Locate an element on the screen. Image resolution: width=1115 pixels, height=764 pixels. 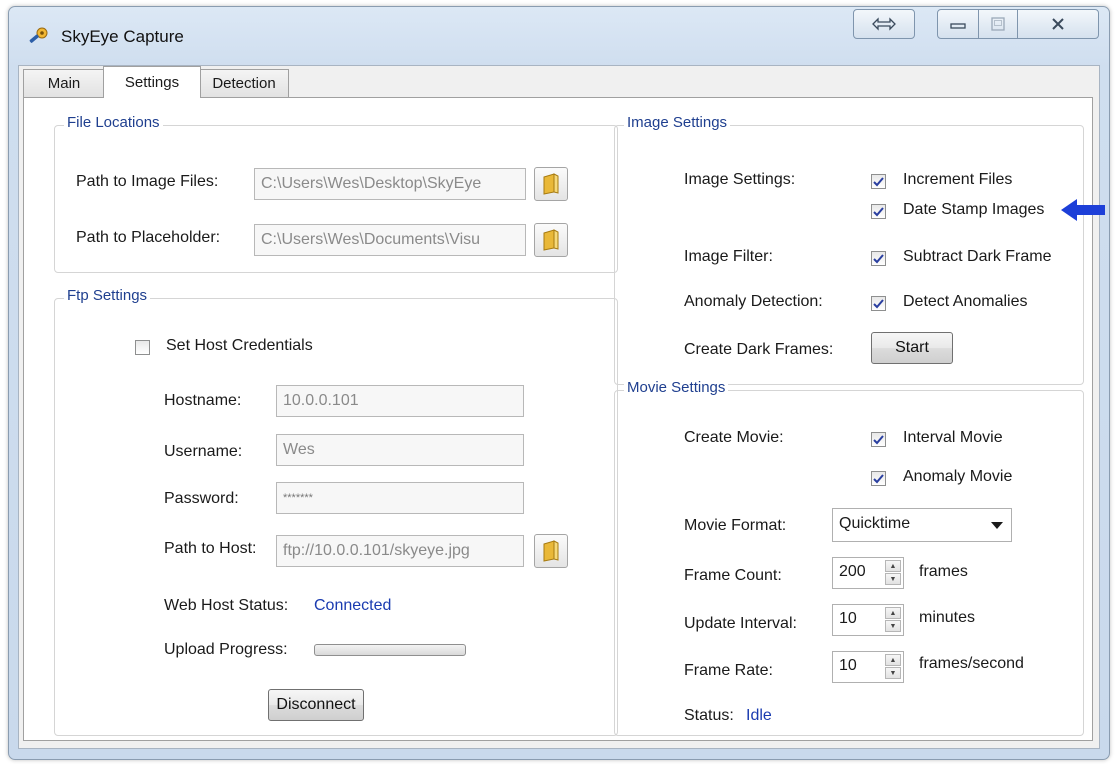
date-stamp-images-label: Date Stamp Images is located at coordinates (974, 209).